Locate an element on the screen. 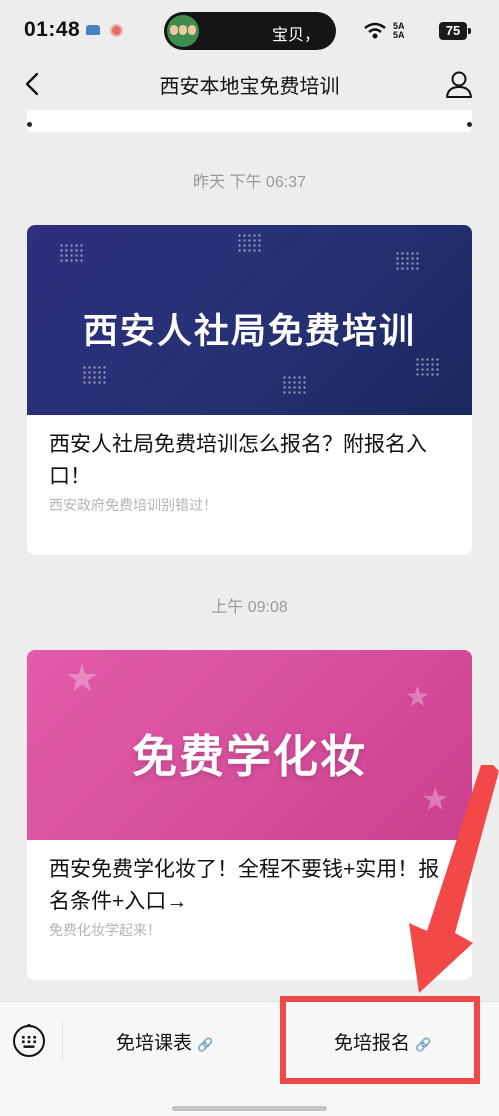 This screenshot has height=1116, width=499. notification-avatar is located at coordinates (183, 31).